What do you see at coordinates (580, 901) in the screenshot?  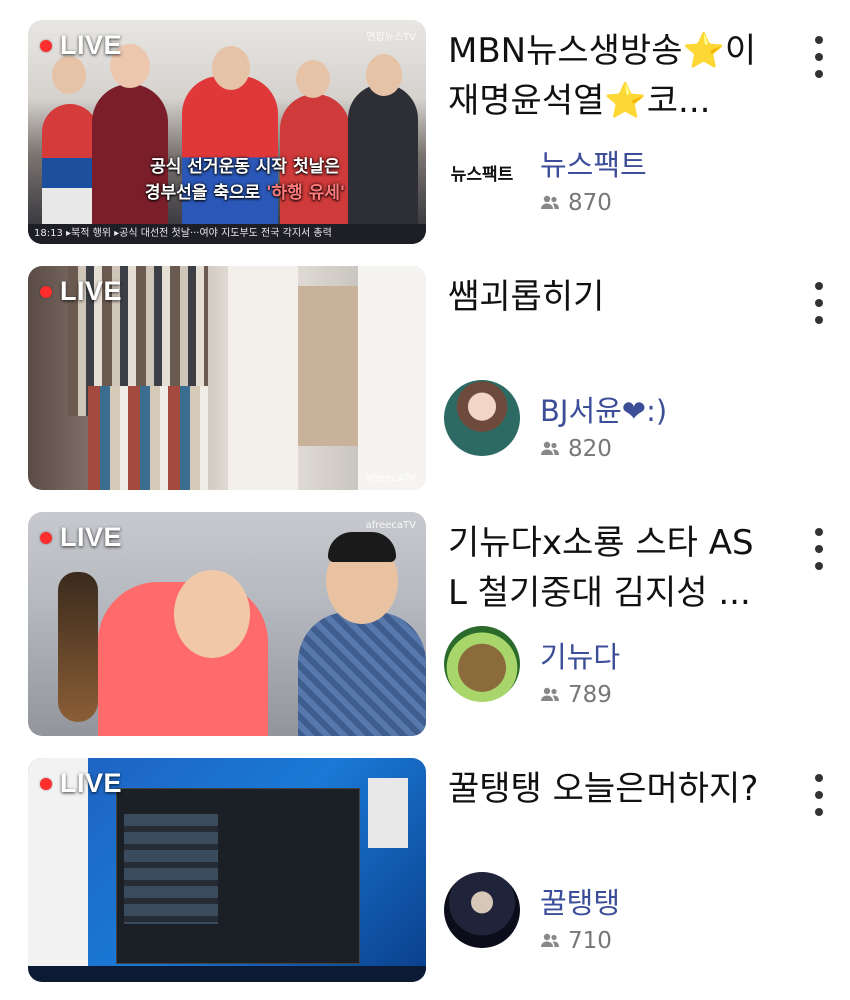 I see `channel-name: 꿀탱탱` at bounding box center [580, 901].